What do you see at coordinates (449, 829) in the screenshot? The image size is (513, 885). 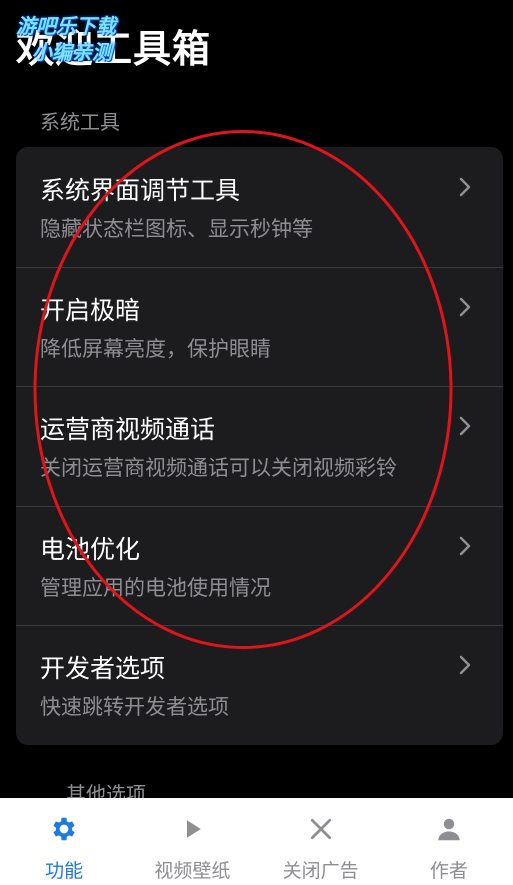 I see `person-icon` at bounding box center [449, 829].